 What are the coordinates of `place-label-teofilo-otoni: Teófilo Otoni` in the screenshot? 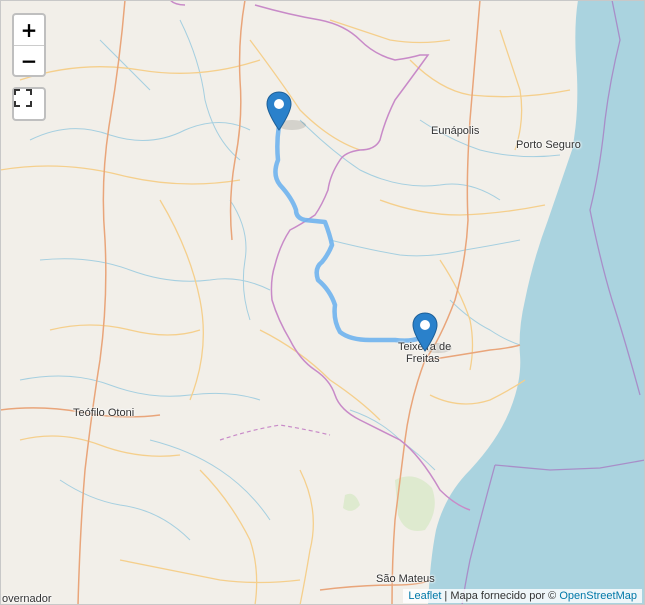 It's located at (104, 413).